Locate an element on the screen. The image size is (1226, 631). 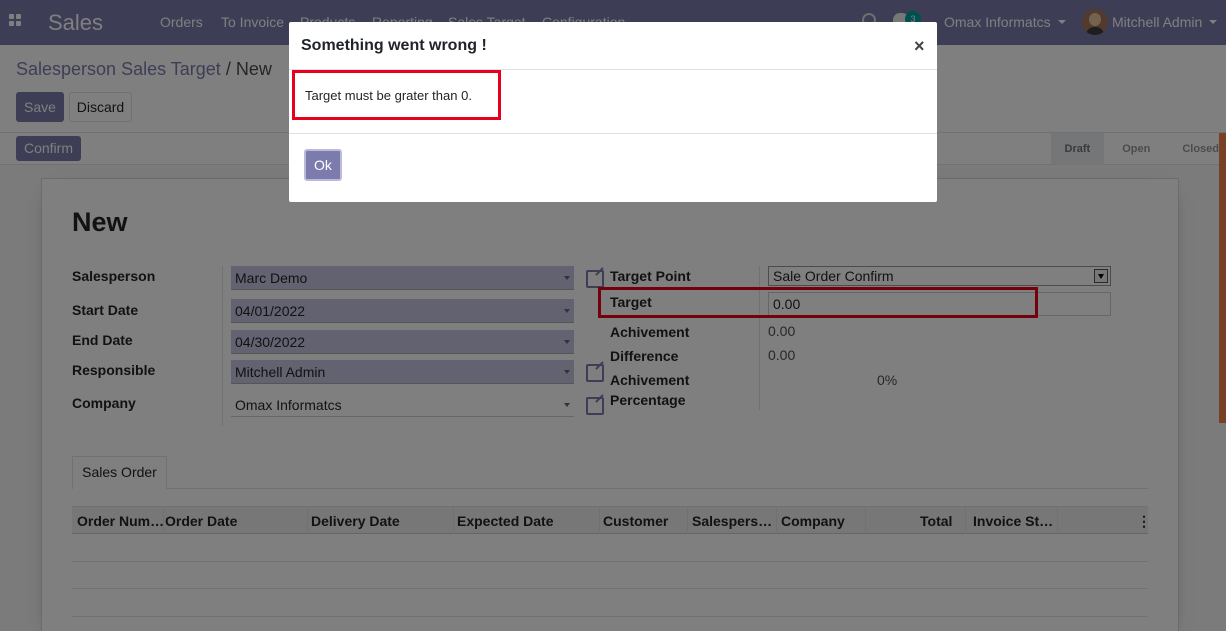
message-highlight-box is located at coordinates (396, 95).